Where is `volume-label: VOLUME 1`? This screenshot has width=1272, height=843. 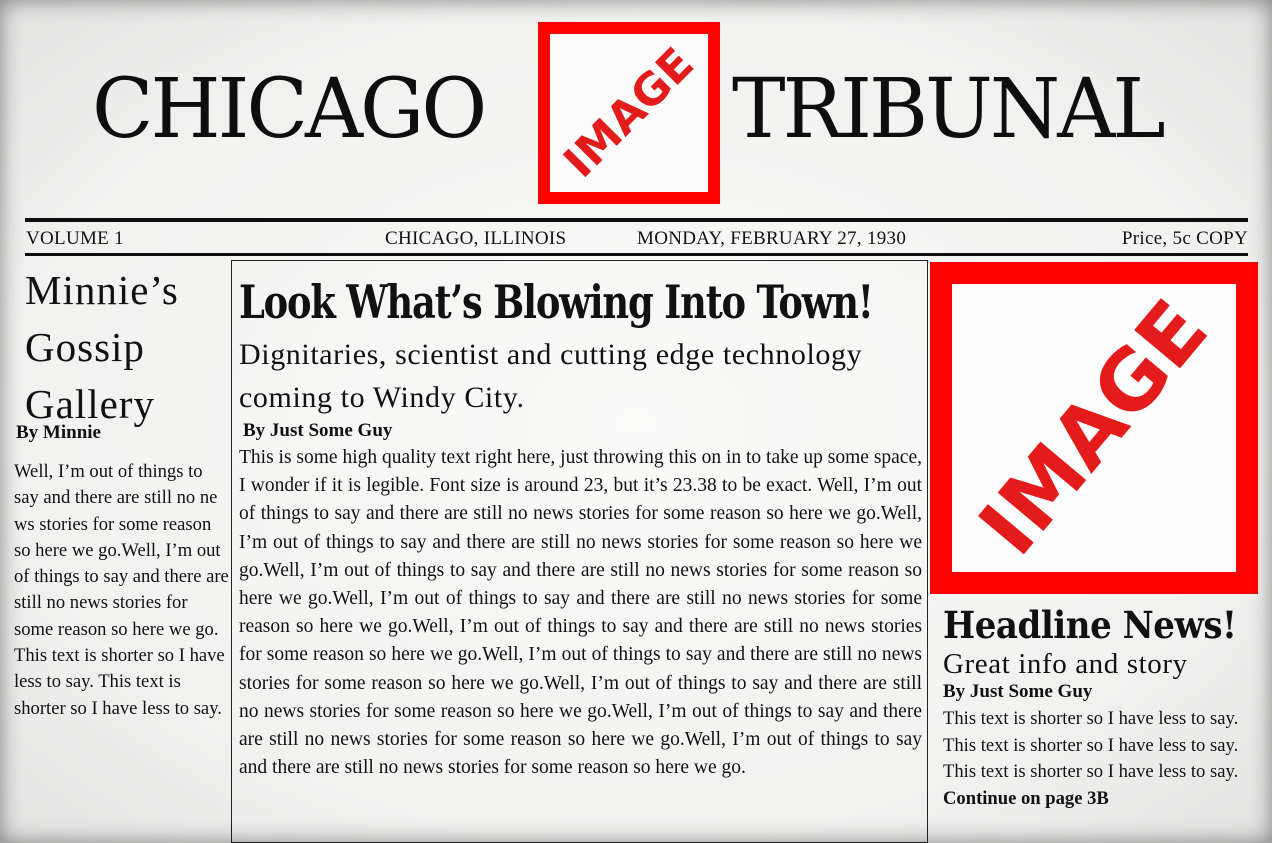
volume-label: VOLUME 1 is located at coordinates (75, 238).